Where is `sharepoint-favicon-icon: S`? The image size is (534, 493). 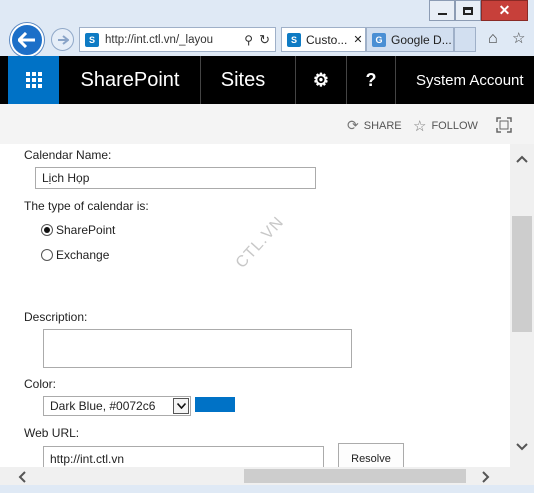
sharepoint-favicon-icon: S is located at coordinates (92, 39).